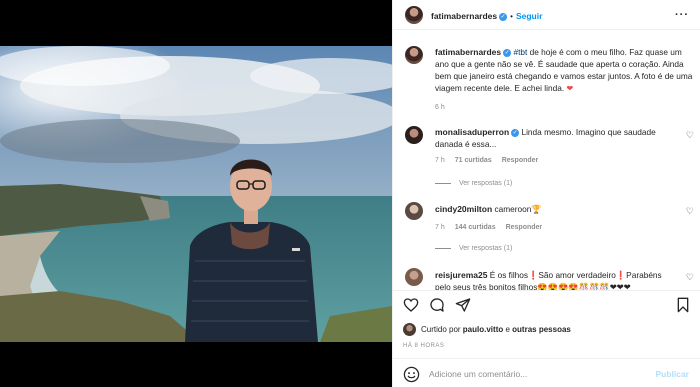 Image resolution: width=700 pixels, height=387 pixels. What do you see at coordinates (508, 329) in the screenshot?
I see `liked-by-suffix: e` at bounding box center [508, 329].